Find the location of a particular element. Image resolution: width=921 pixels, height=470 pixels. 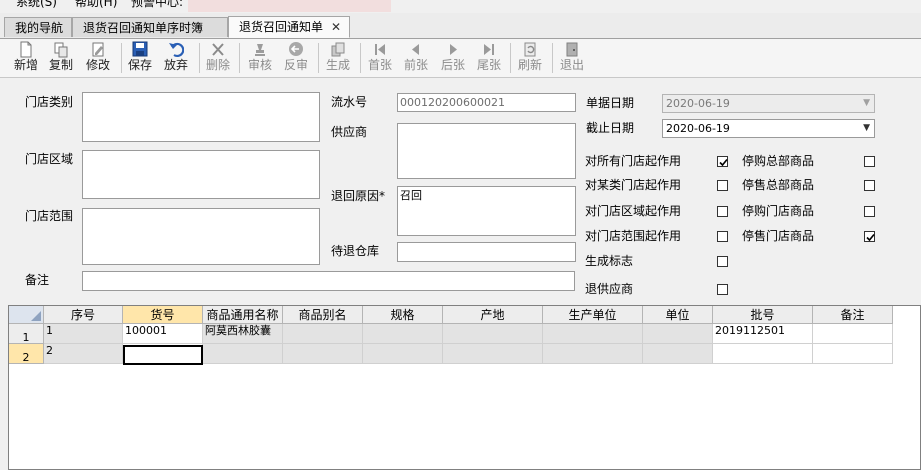

serial-field: 000120200600021 is located at coordinates (486, 102).